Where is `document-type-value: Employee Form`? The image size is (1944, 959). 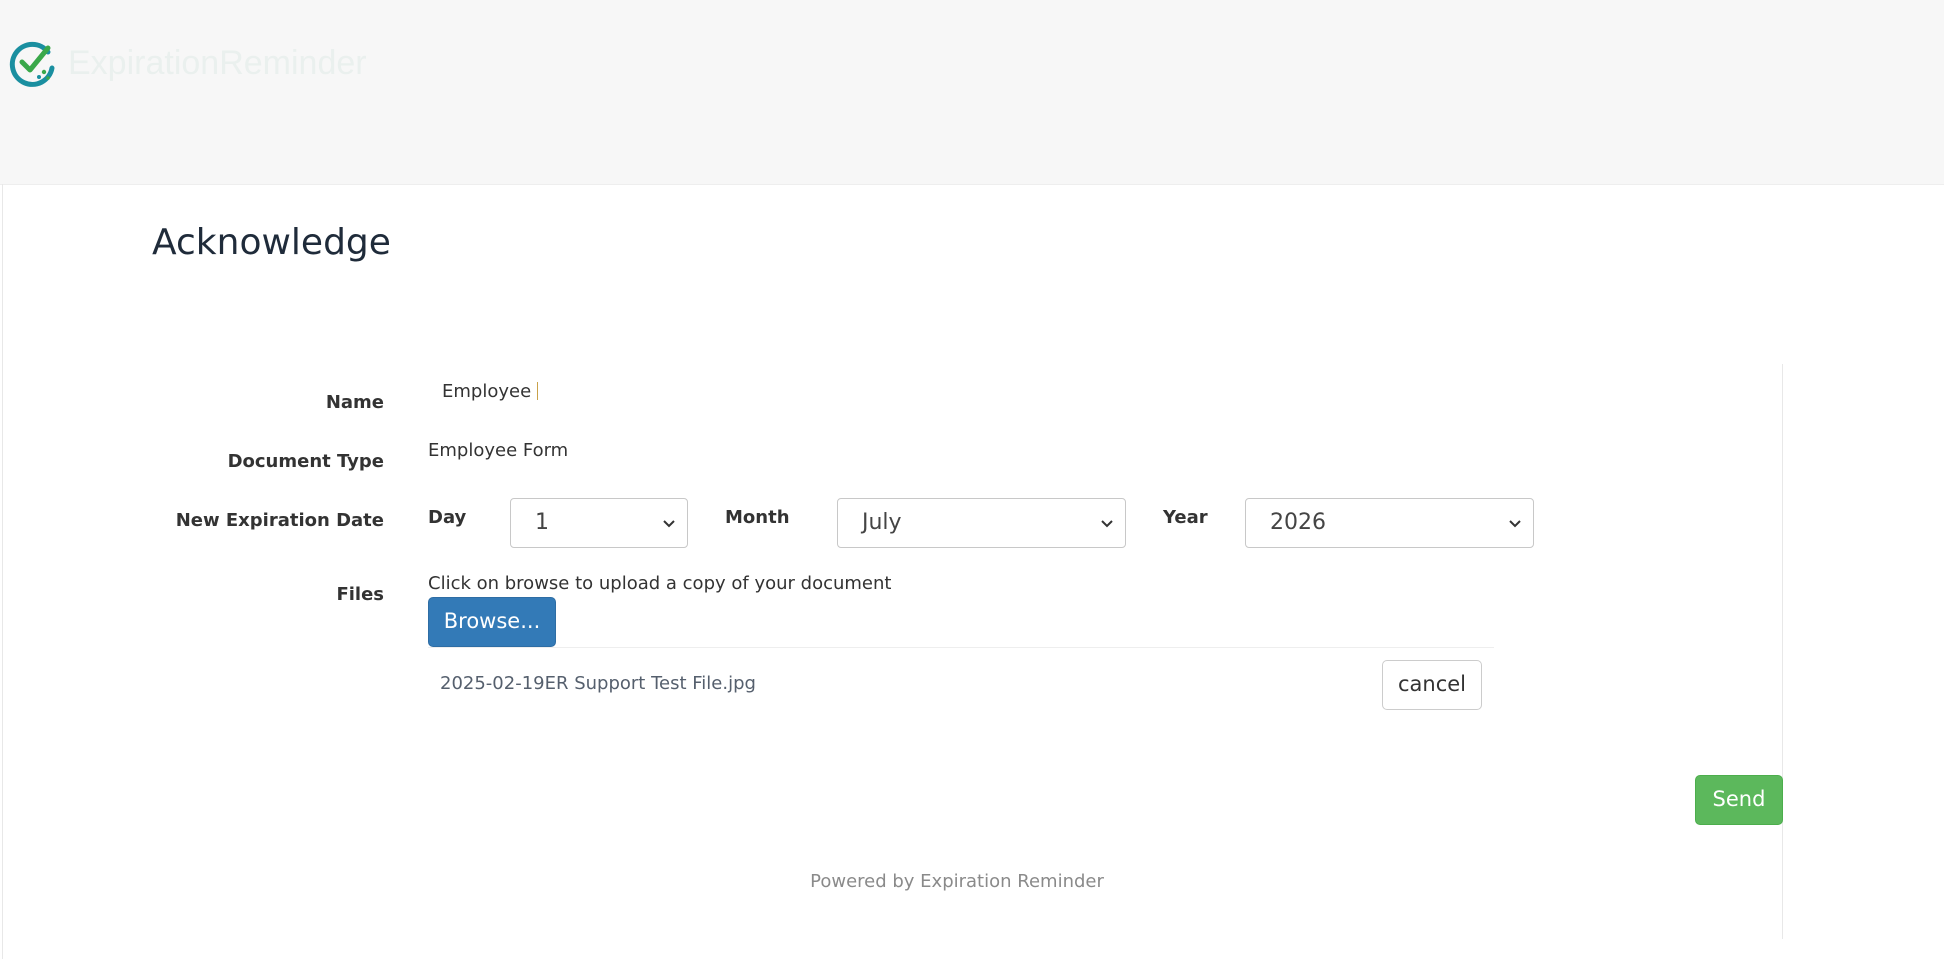 document-type-value: Employee Form is located at coordinates (498, 450).